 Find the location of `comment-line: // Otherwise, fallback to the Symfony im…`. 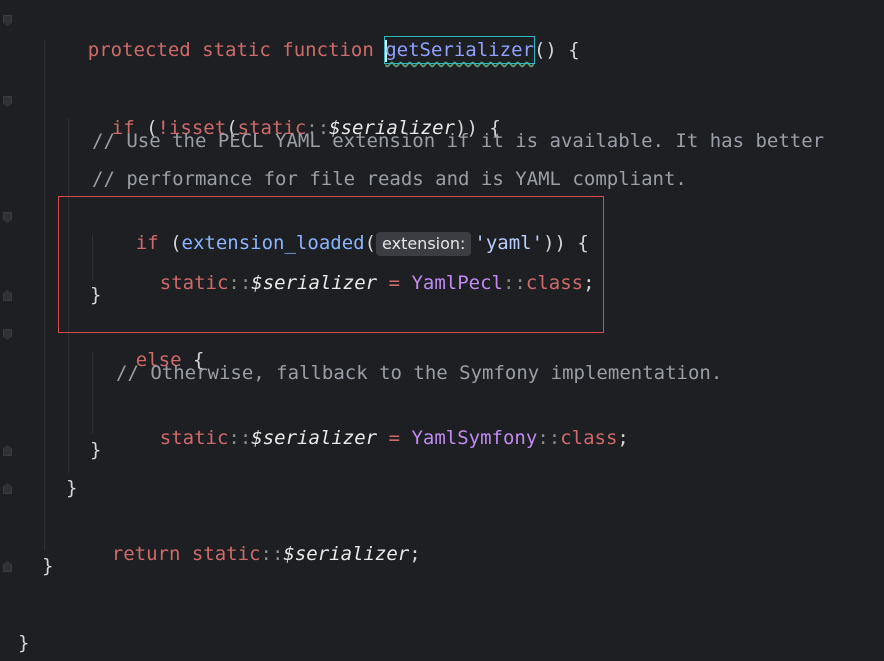

comment-line: // Otherwise, fallback to the Symfony im… is located at coordinates (419, 373).